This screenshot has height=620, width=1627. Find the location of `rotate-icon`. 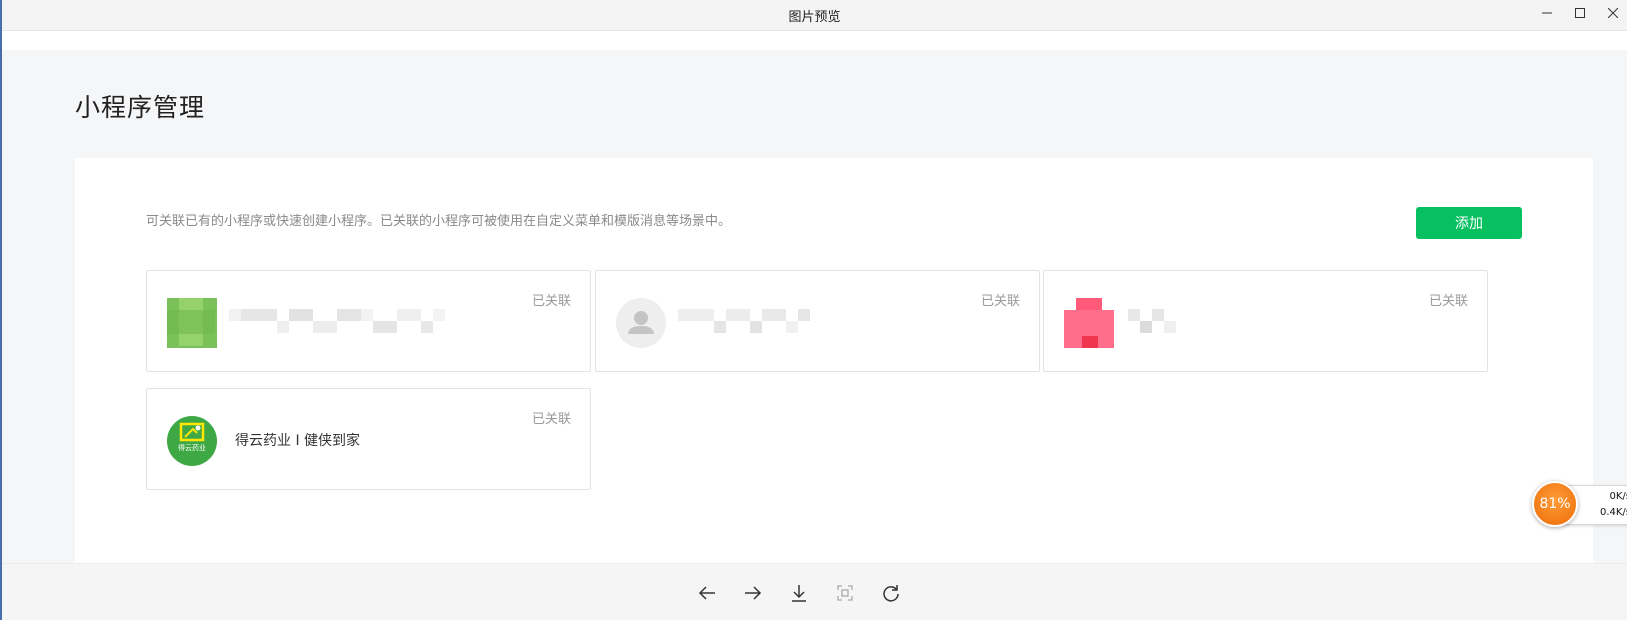

rotate-icon is located at coordinates (891, 593).